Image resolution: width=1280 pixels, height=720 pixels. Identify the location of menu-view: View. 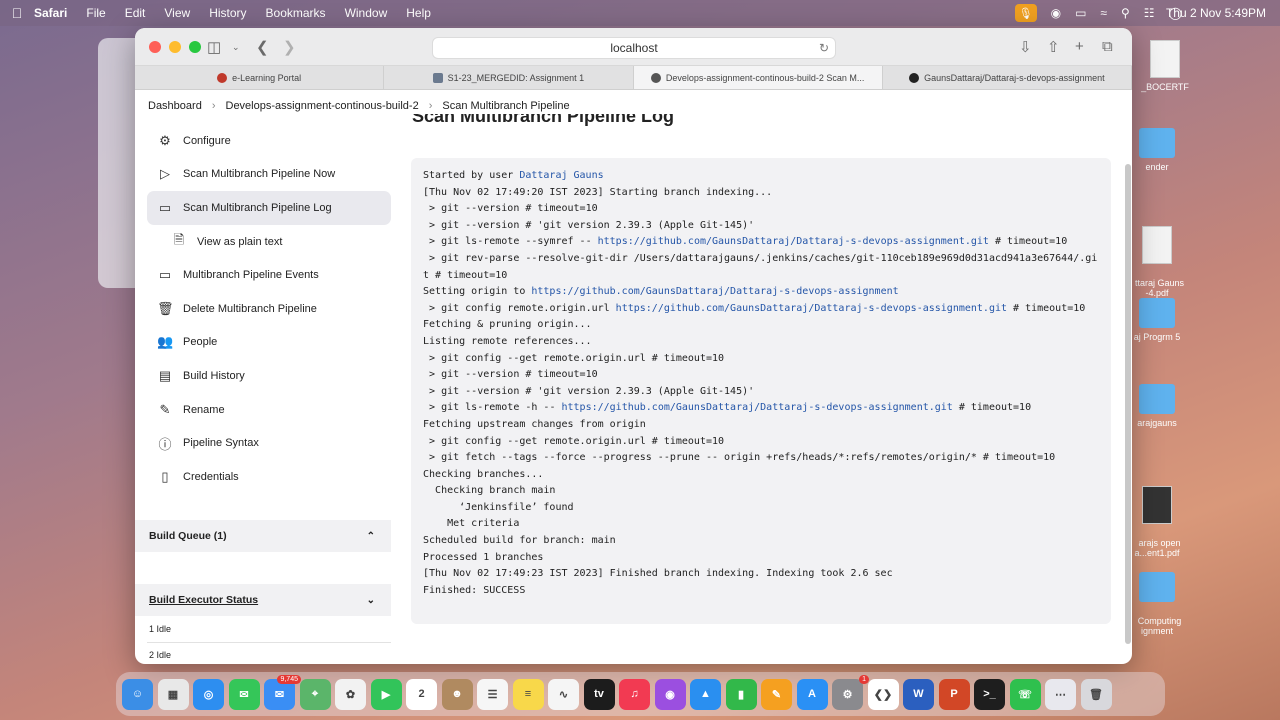
(177, 13).